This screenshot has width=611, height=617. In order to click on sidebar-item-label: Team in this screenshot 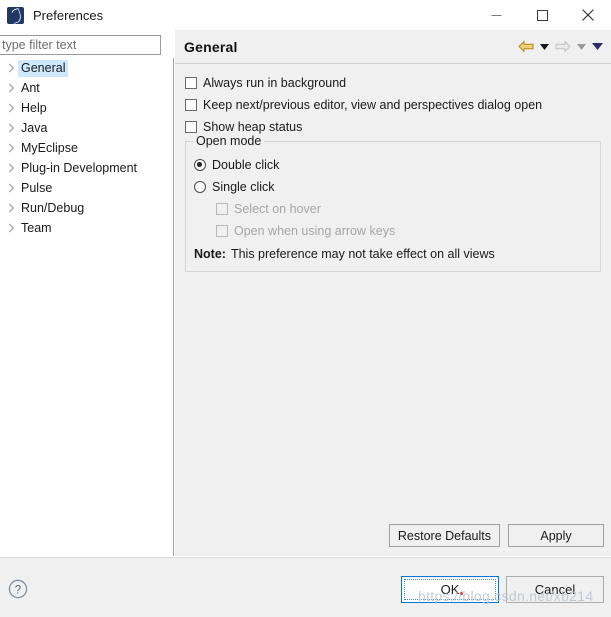, I will do `click(36, 227)`.